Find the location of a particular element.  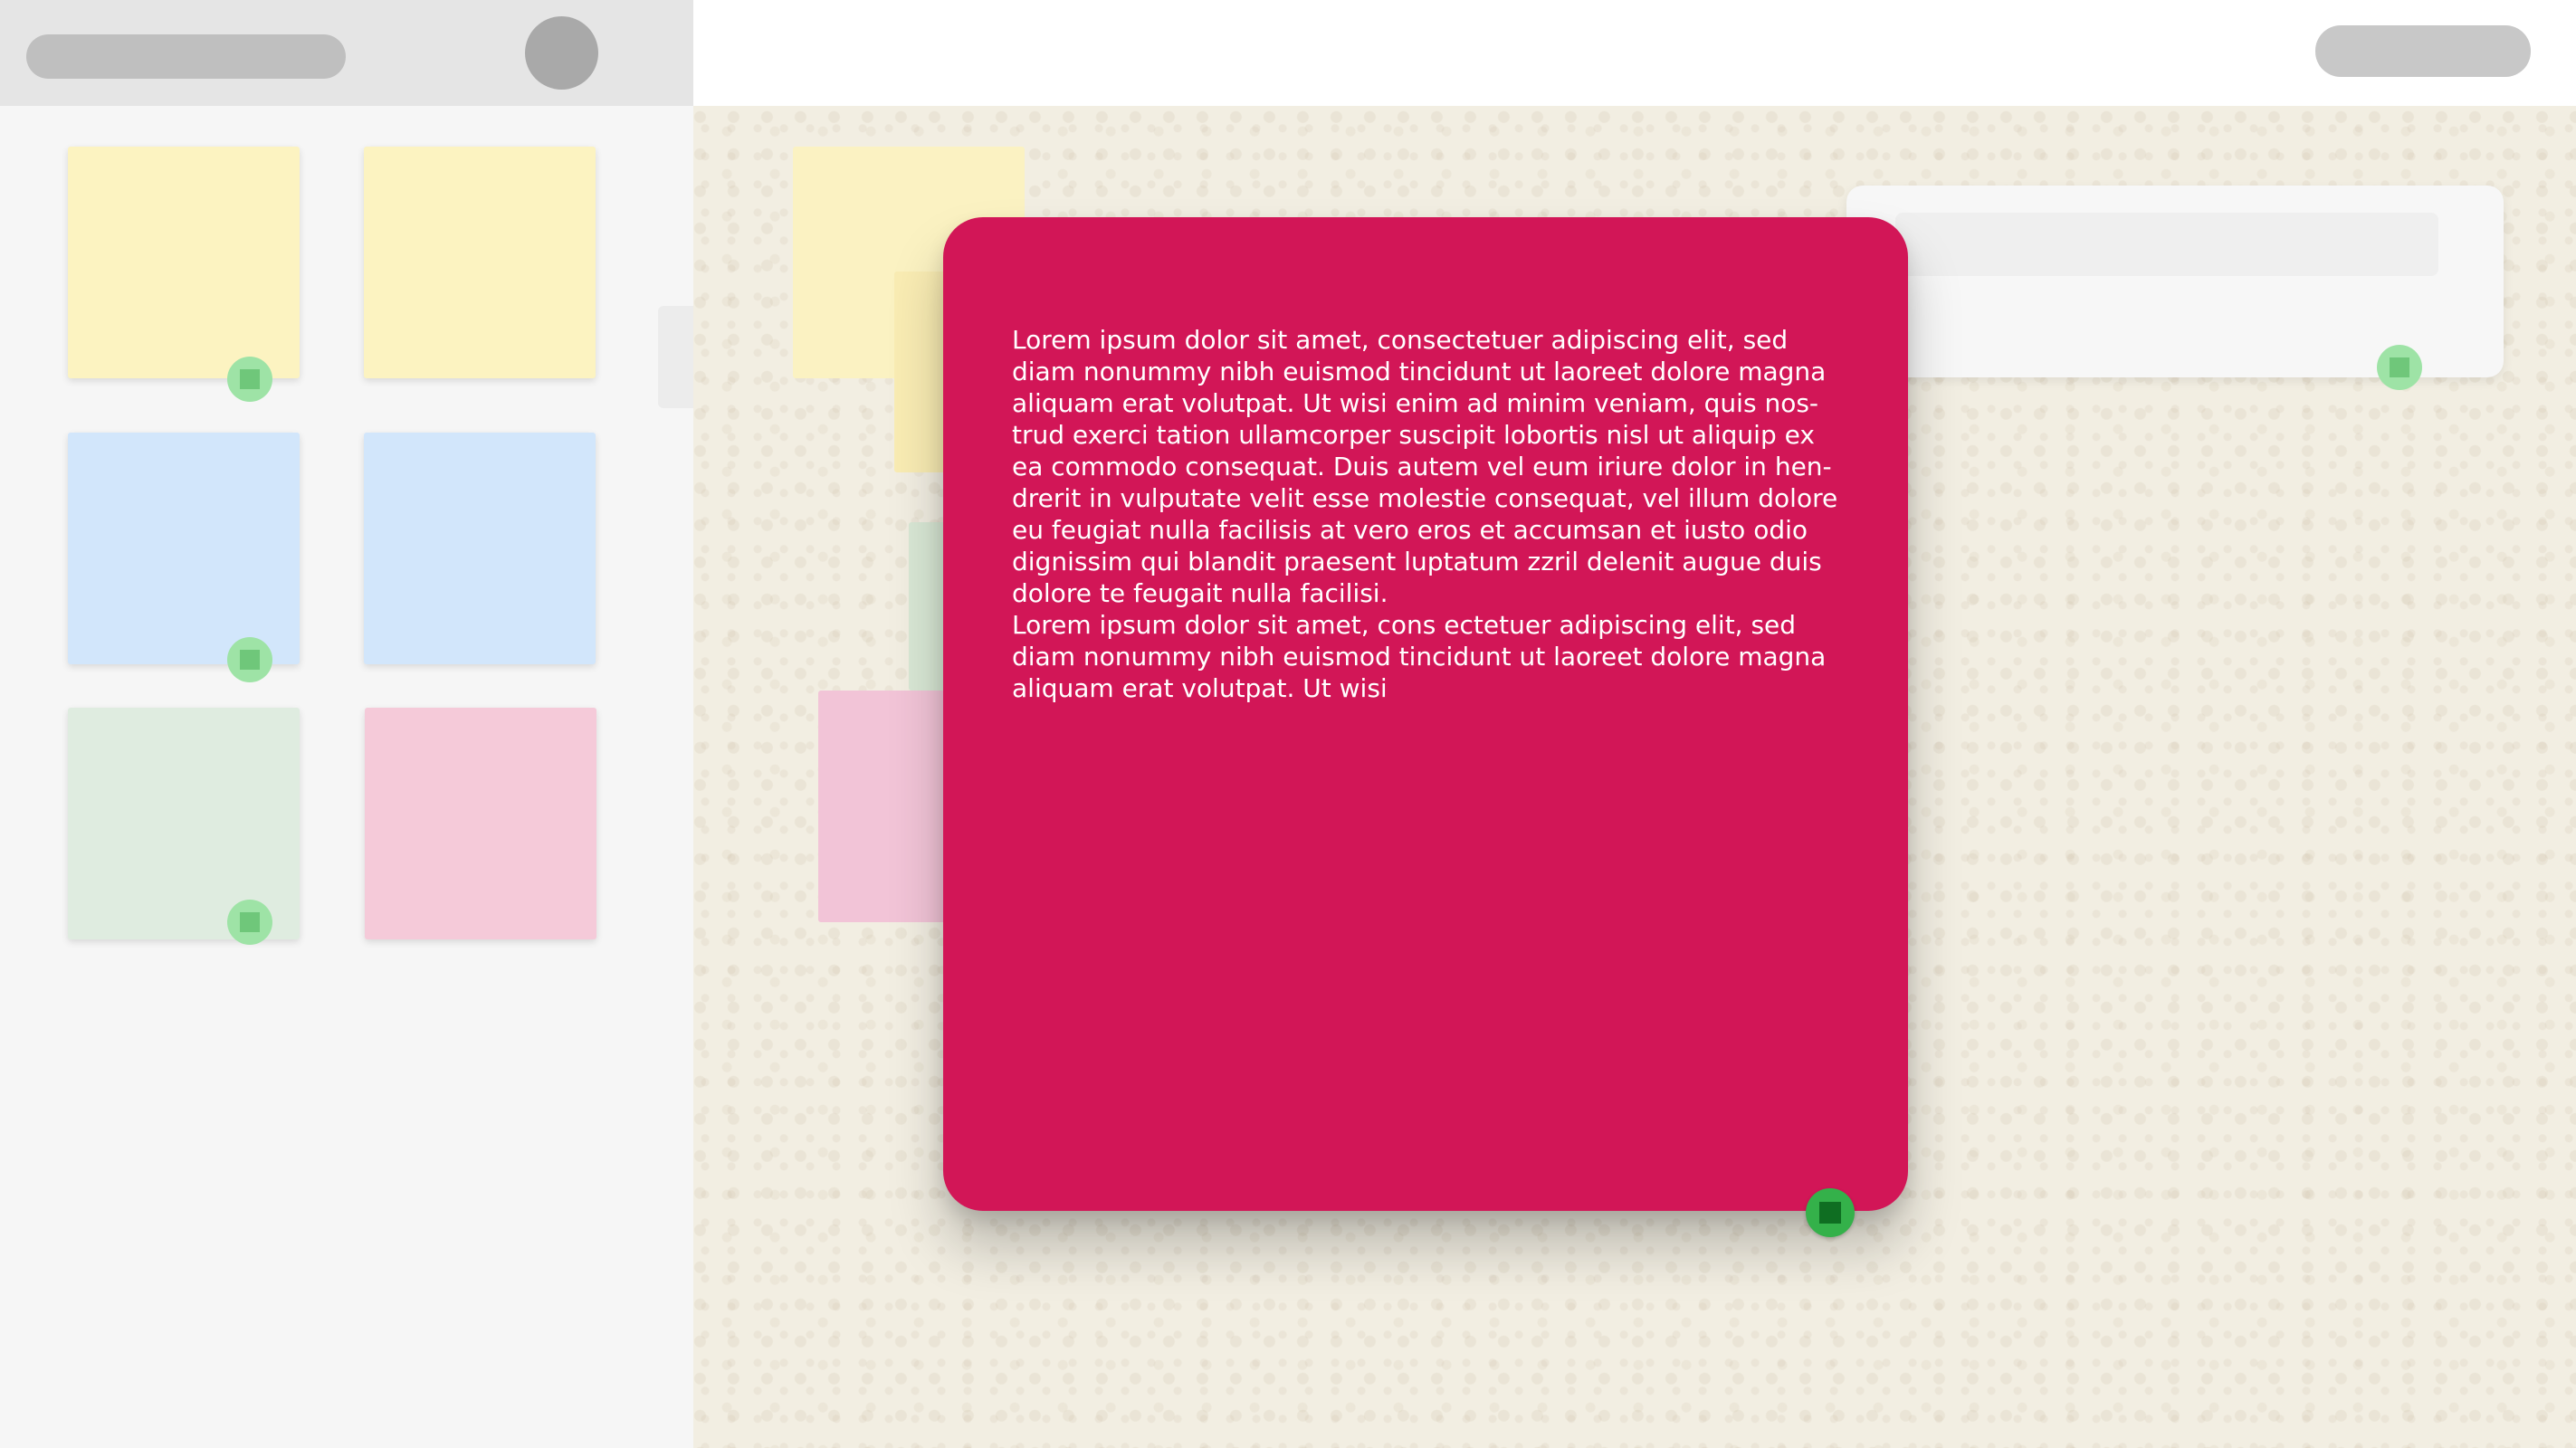

board-card-bar is located at coordinates (2167, 245).